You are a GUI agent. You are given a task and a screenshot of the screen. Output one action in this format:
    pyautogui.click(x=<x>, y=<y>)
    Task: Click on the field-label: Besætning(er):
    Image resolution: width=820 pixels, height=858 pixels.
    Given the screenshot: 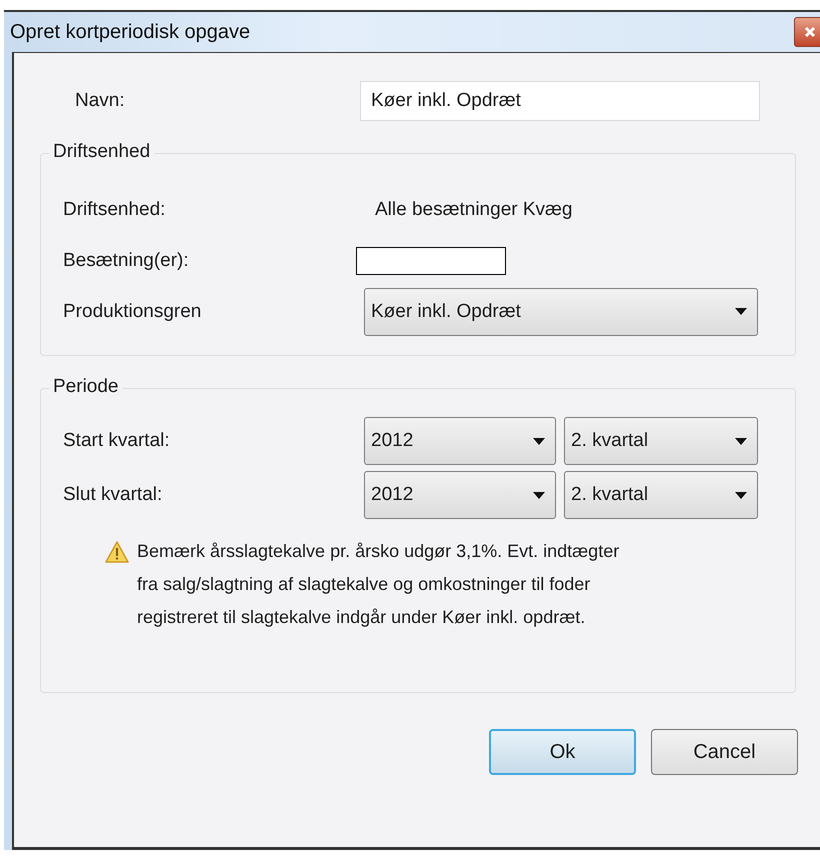 What is the action you would take?
    pyautogui.click(x=126, y=261)
    